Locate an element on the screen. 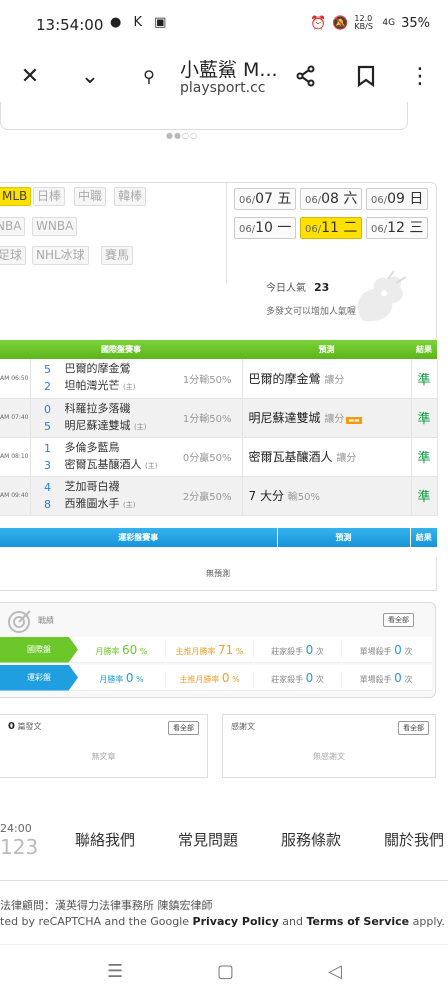 This screenshot has height=1000, width=448. game-cell: 1 3 多倫多藍鳥 密爾瓦基釀酒人 (主) 0分贏50% is located at coordinates (136, 457).